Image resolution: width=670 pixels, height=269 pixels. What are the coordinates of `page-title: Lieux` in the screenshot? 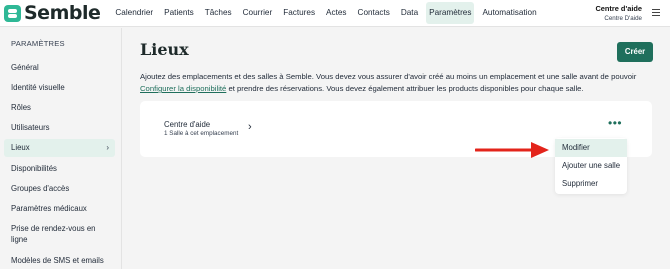 It's located at (164, 49).